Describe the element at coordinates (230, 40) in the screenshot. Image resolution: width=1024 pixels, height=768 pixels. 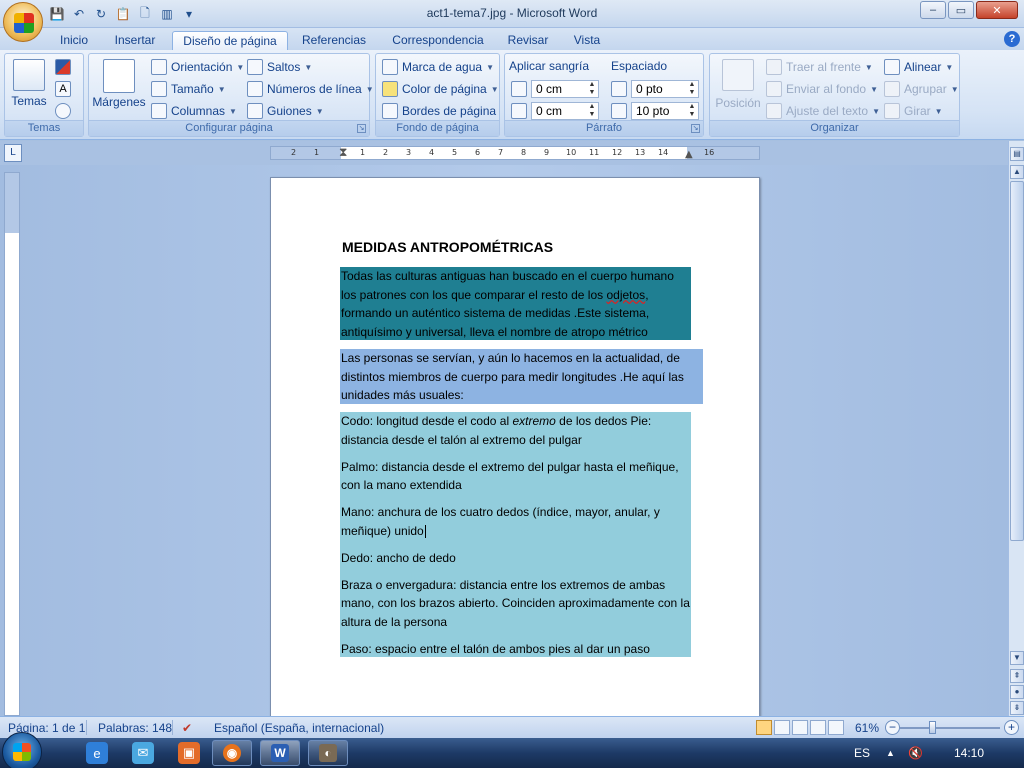
I see `tab-diseno-pagina: Diseño de página` at that location.